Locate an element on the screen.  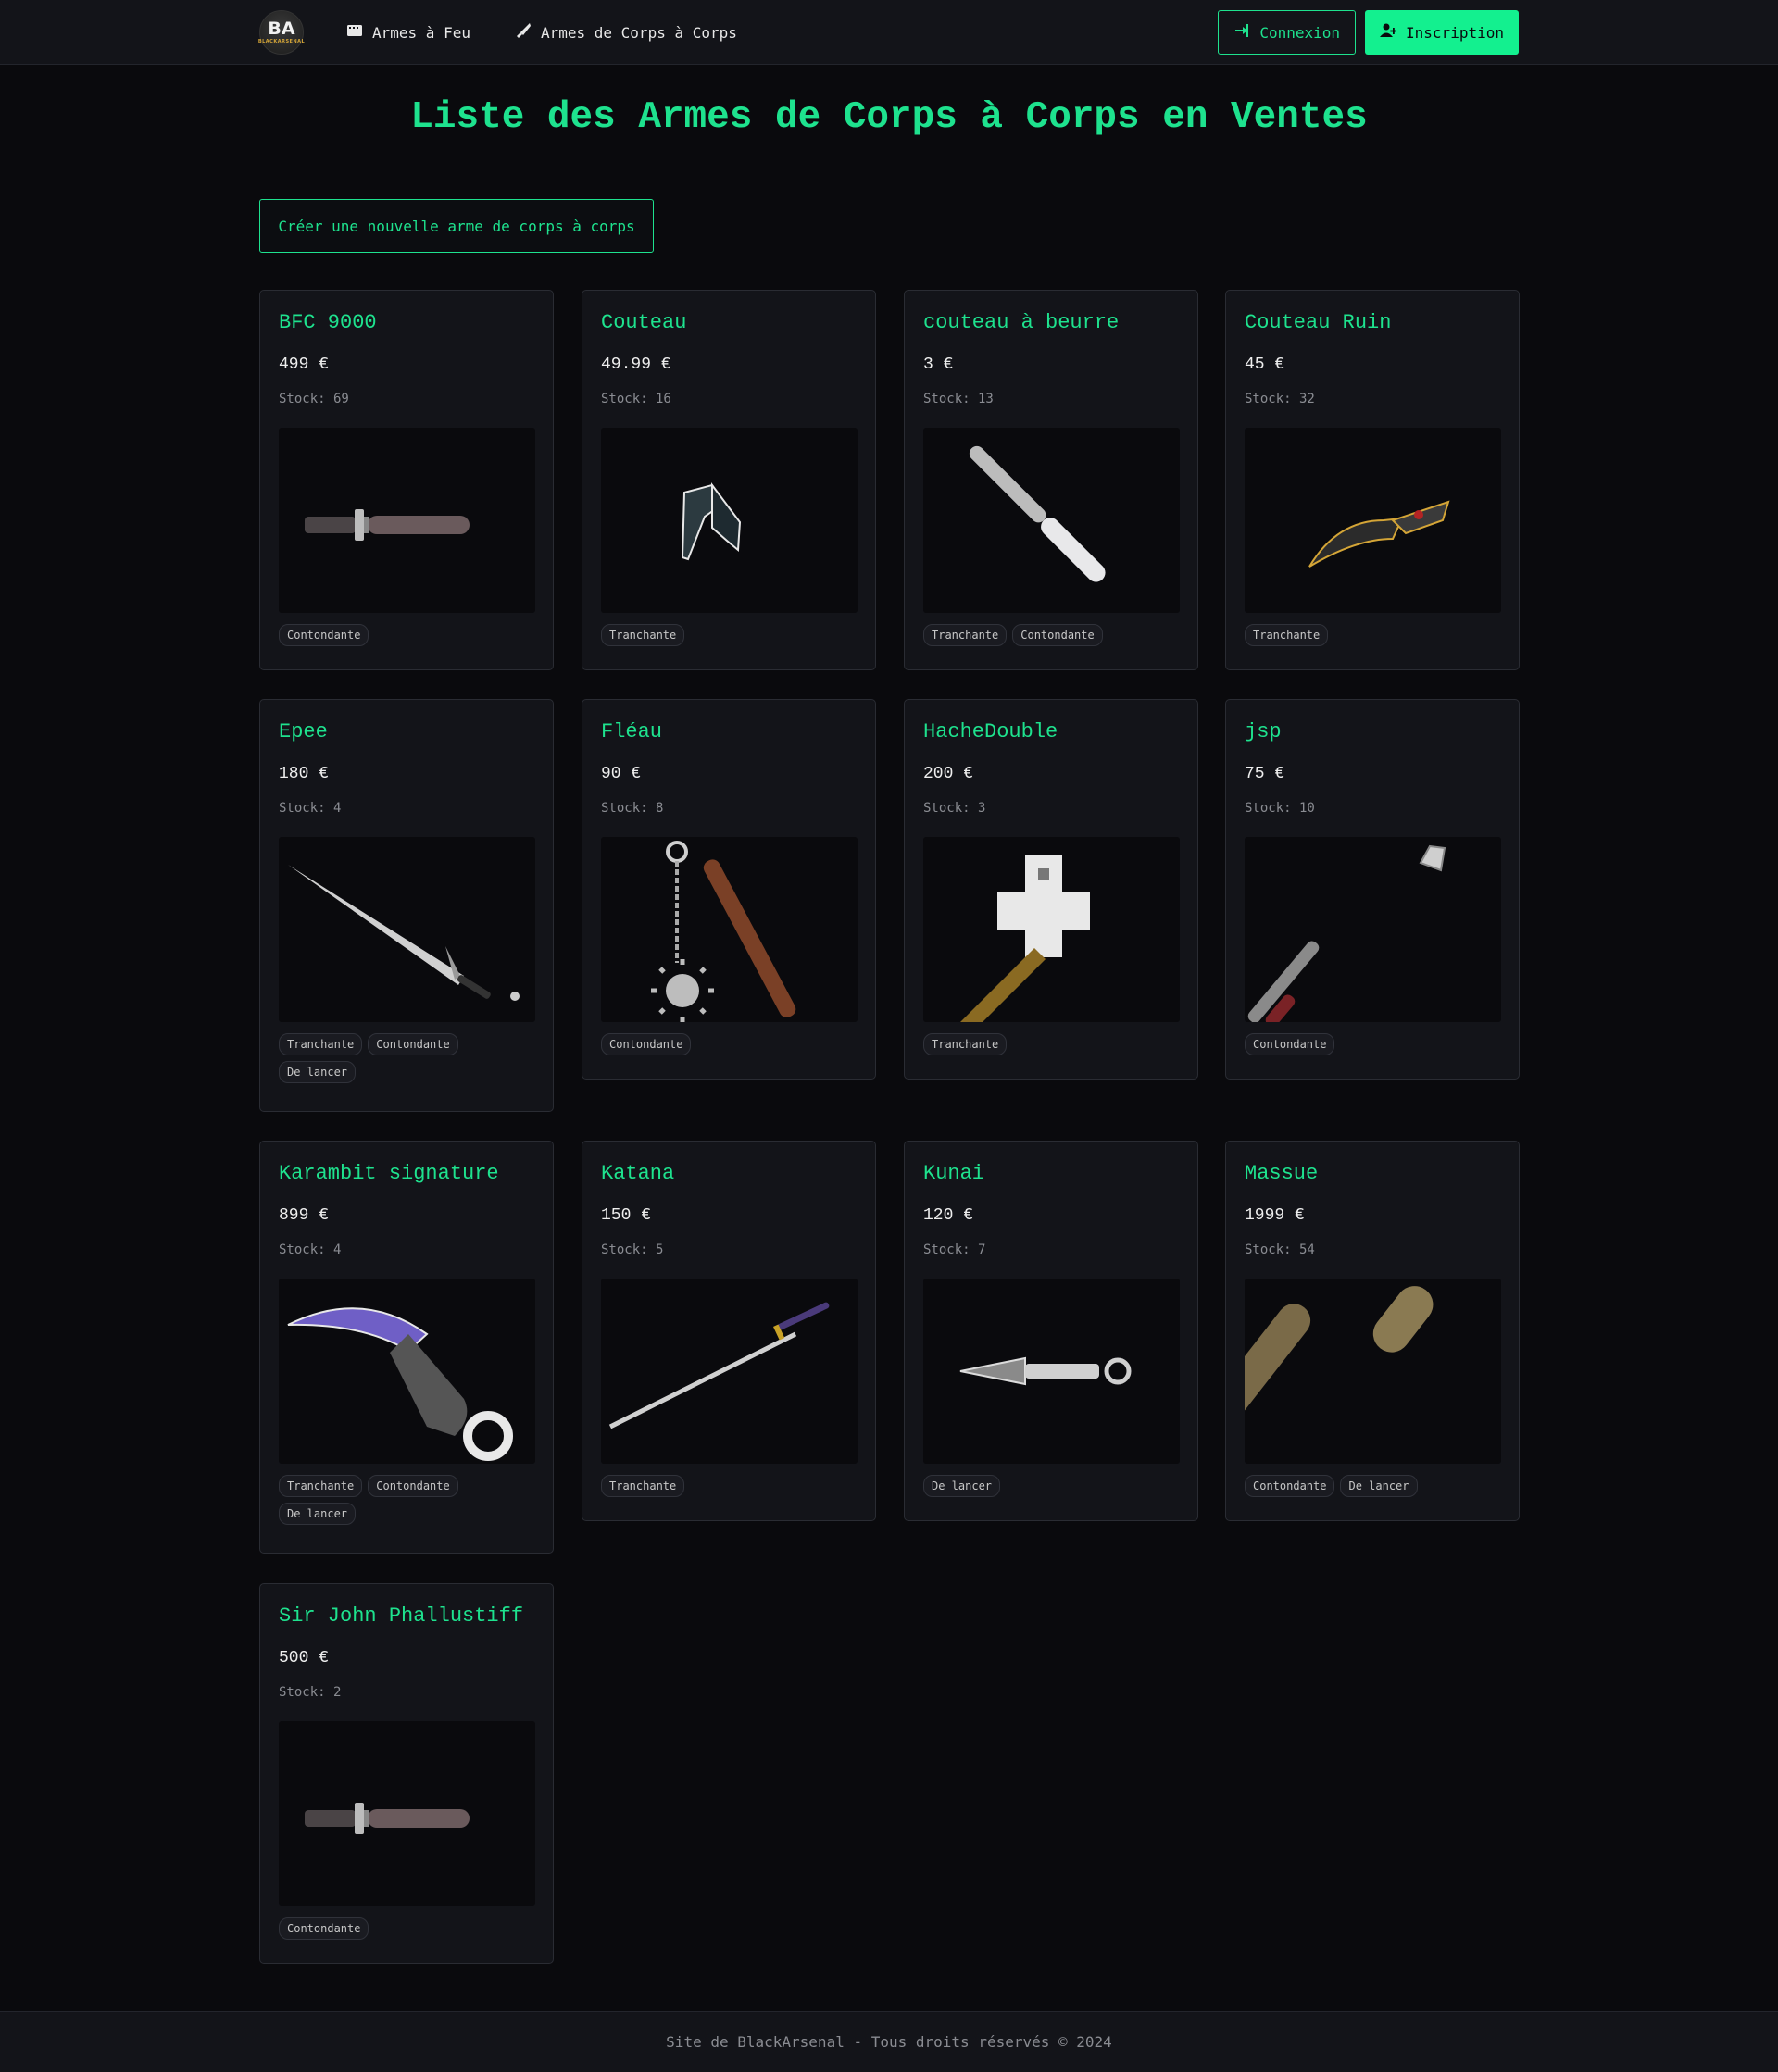
karambit-icon is located at coordinates (407, 1371).